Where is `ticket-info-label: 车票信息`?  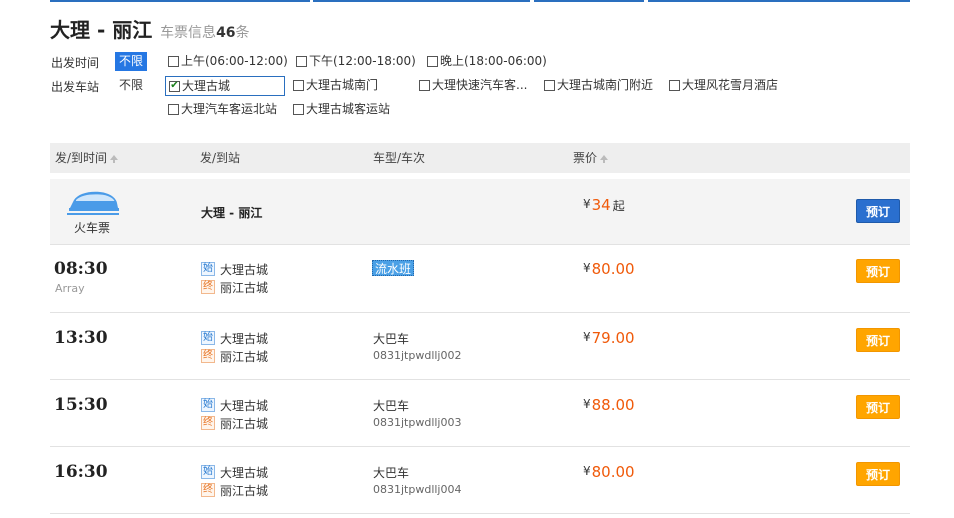
ticket-info-label: 车票信息 is located at coordinates (188, 33).